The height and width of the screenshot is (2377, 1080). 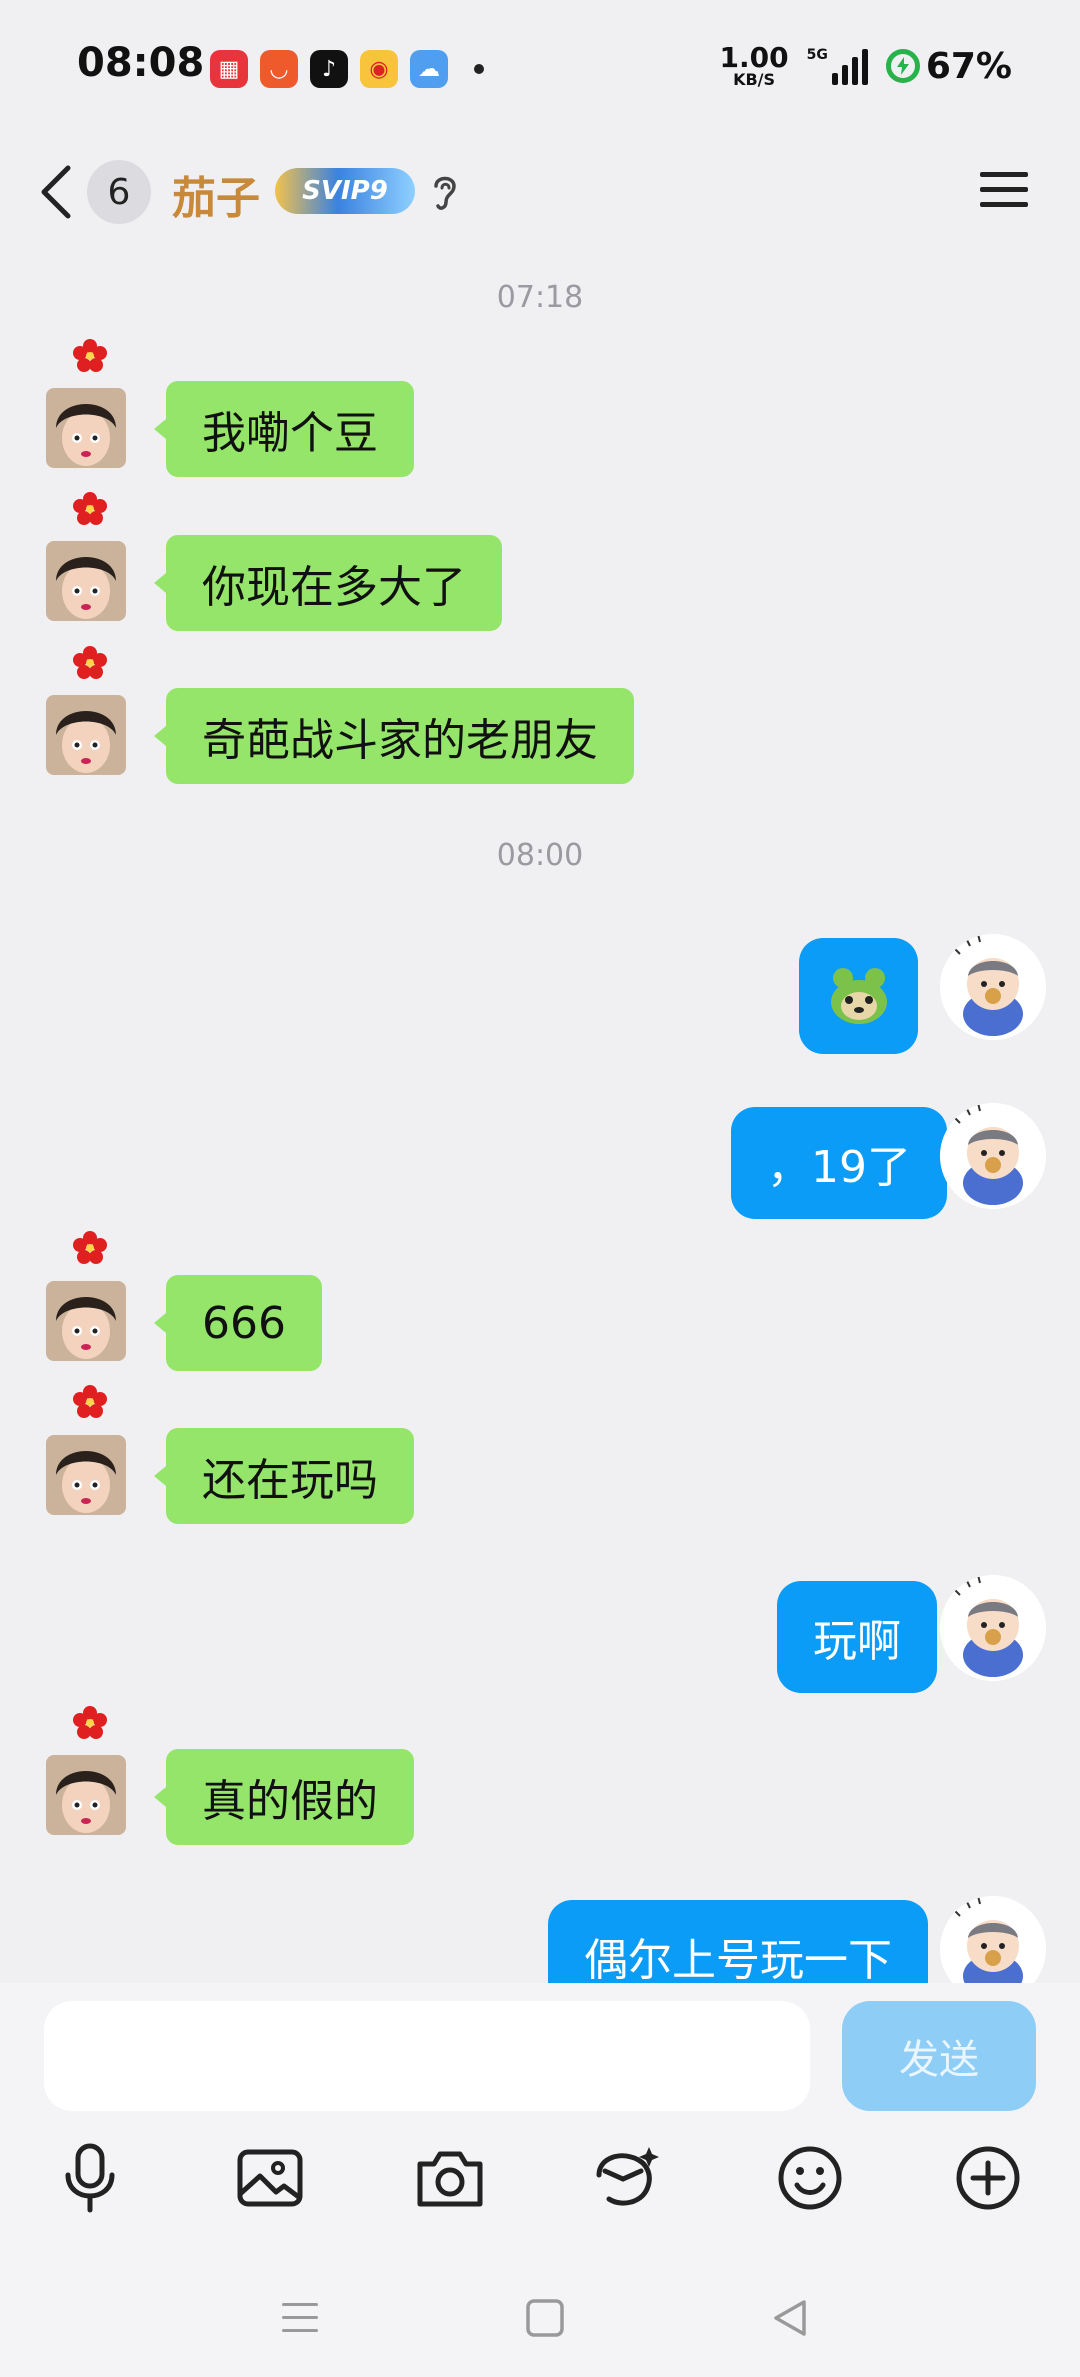 I want to click on vip-badge: SVIP9, so click(x=345, y=191).